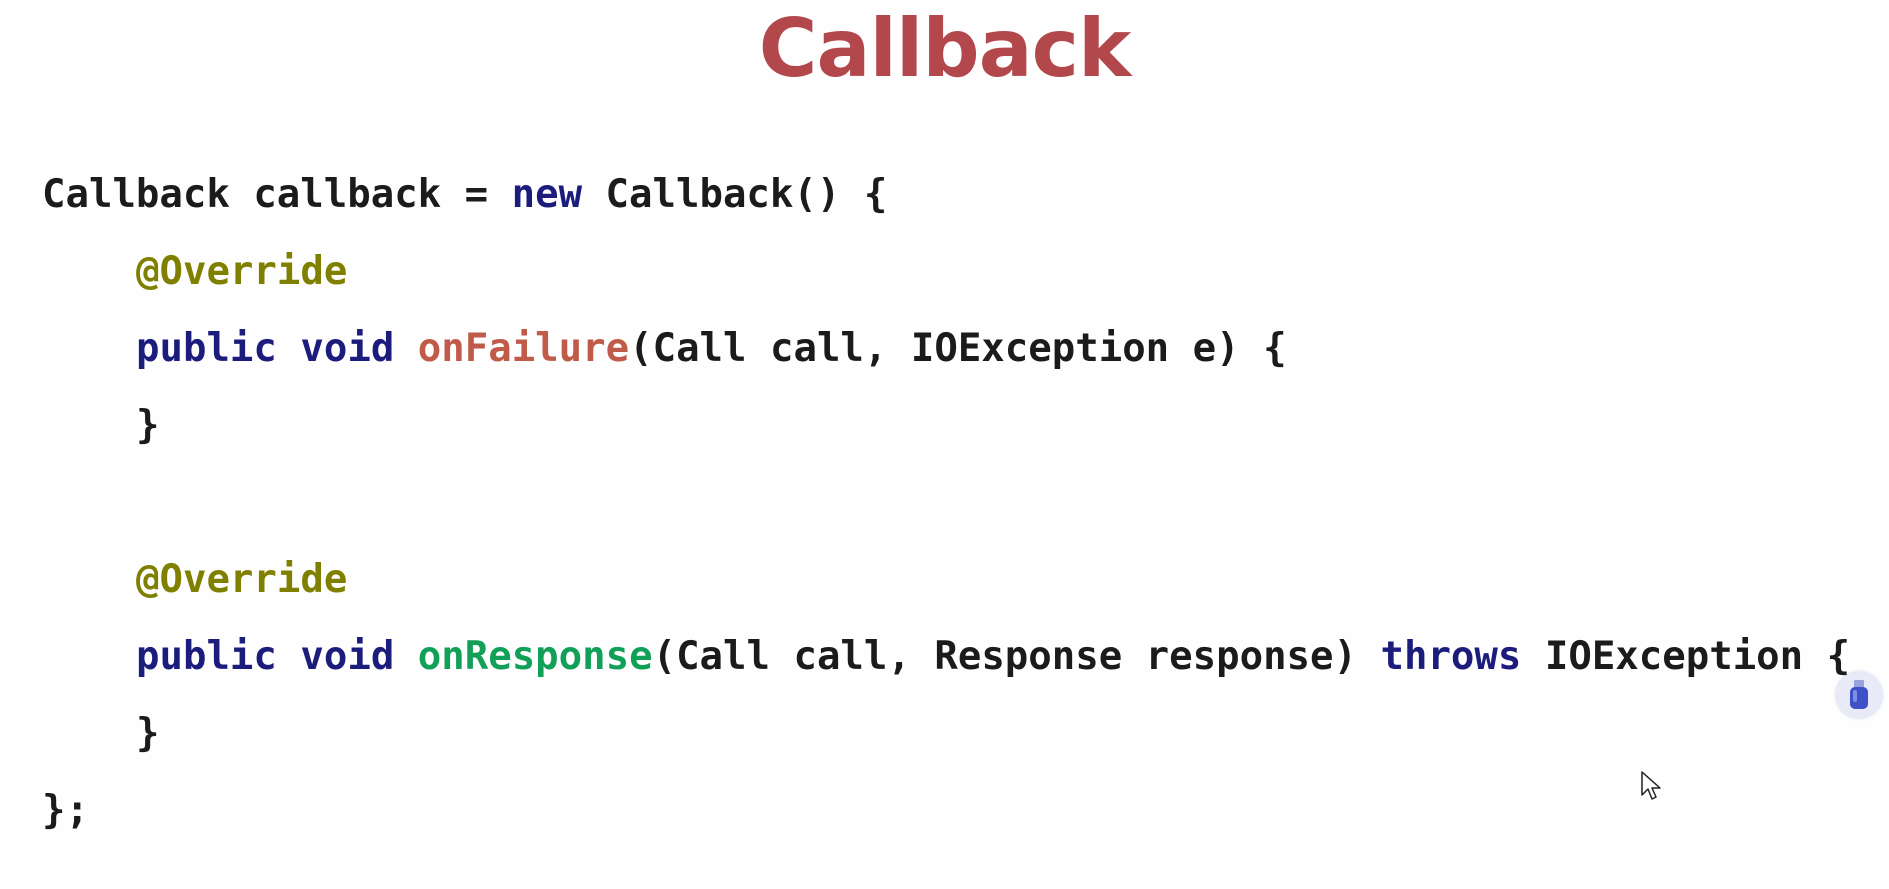  I want to click on usb-pen-icon, so click(1859, 695).